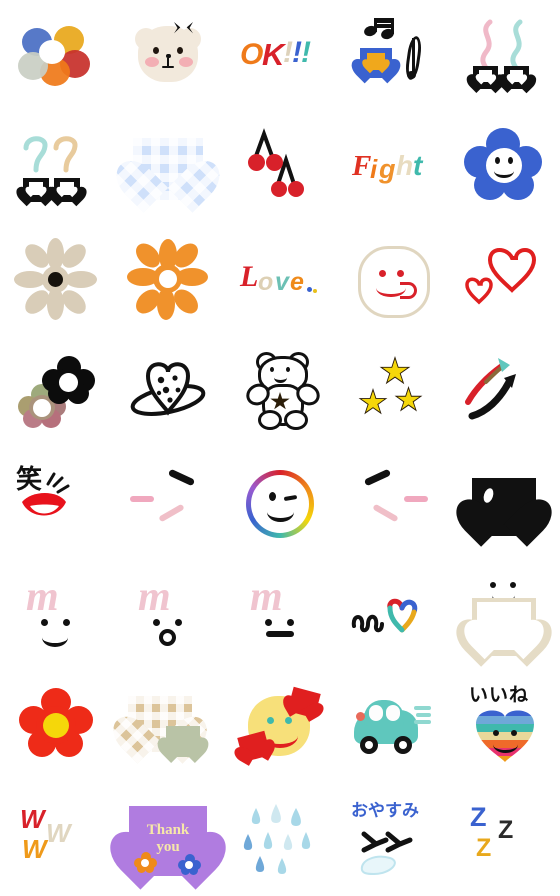 The width and height of the screenshot is (560, 896). I want to click on sticker-cell-iine-rainbow-heart: いいね, so click(504, 728).